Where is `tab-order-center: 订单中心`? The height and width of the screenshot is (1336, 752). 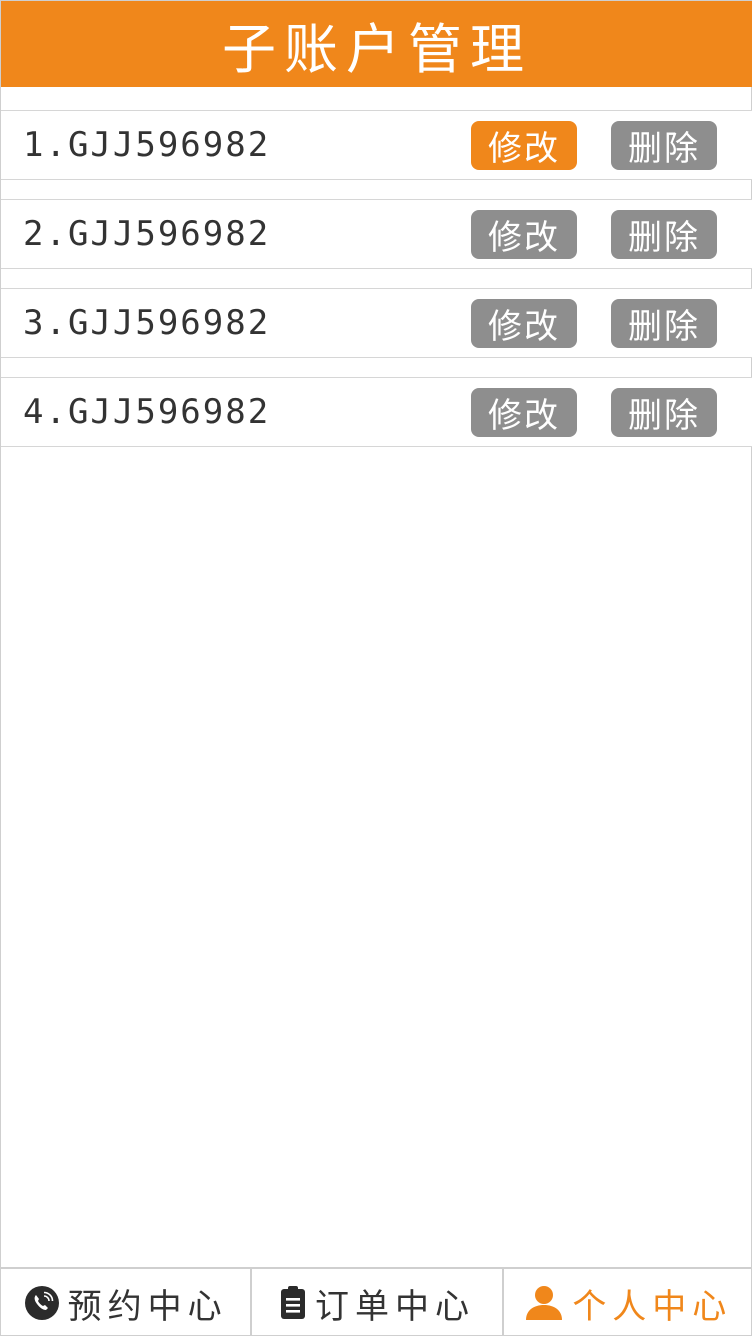 tab-order-center: 订单中心 is located at coordinates (378, 1302).